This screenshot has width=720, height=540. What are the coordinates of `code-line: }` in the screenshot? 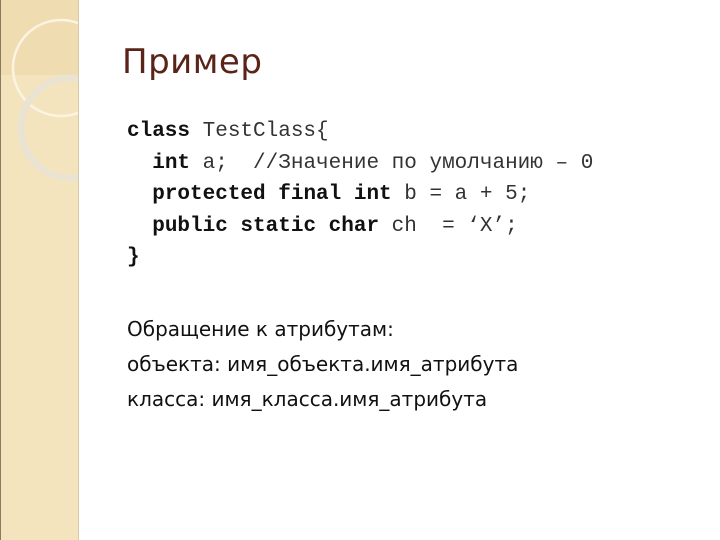 It's located at (360, 258).